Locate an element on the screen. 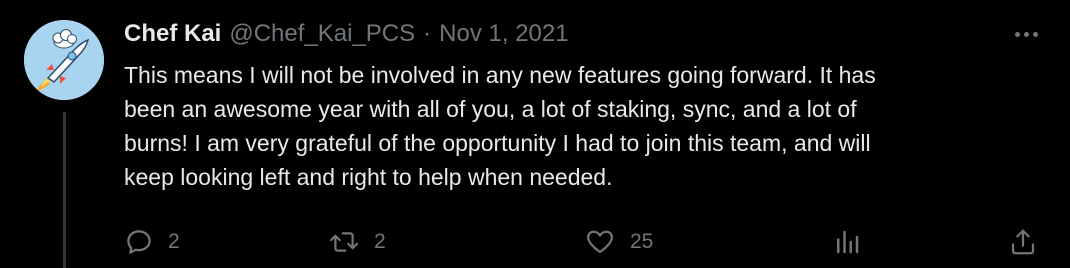 The height and width of the screenshot is (268, 1070). share-icon is located at coordinates (1023, 242).